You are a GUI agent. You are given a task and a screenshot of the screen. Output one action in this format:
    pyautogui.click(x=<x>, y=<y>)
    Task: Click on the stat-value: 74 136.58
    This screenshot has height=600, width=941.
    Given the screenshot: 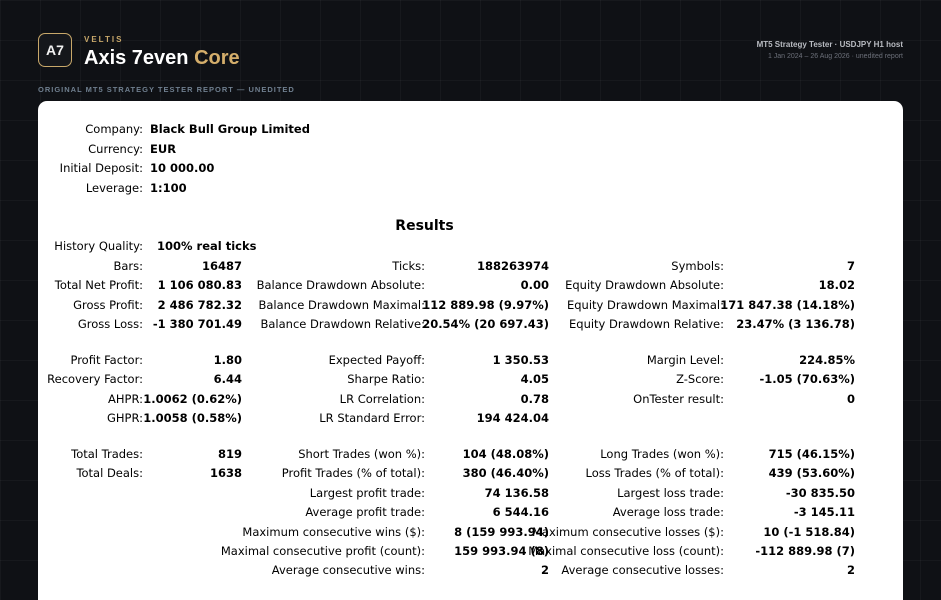 What is the action you would take?
    pyautogui.click(x=516, y=493)
    